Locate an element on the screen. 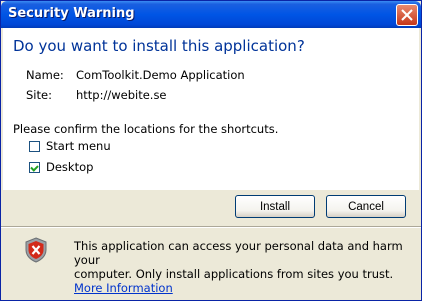 This screenshot has height=301, width=422. start-menu-checkbox-label: Start menu is located at coordinates (78, 146).